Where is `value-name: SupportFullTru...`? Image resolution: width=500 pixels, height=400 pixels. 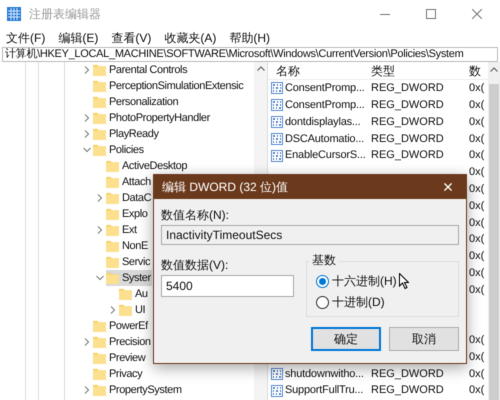 value-name: SupportFullTru... is located at coordinates (324, 390).